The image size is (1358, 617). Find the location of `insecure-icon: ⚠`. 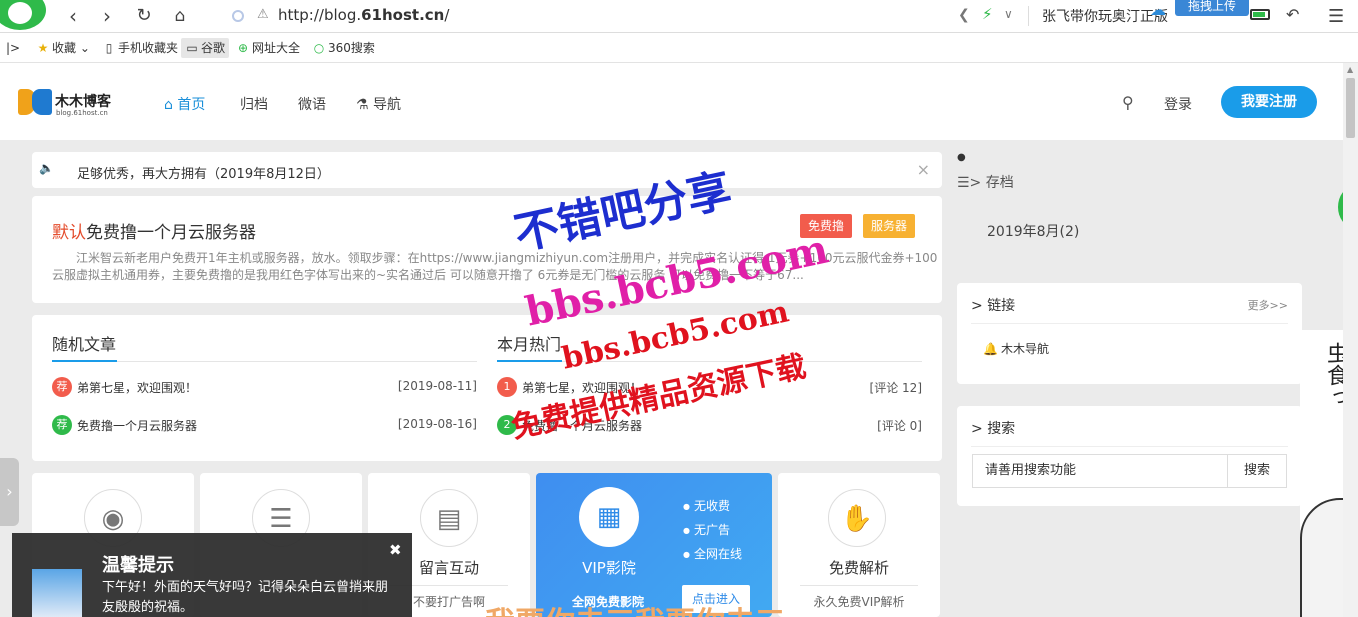

insecure-icon: ⚠ is located at coordinates (263, 14).